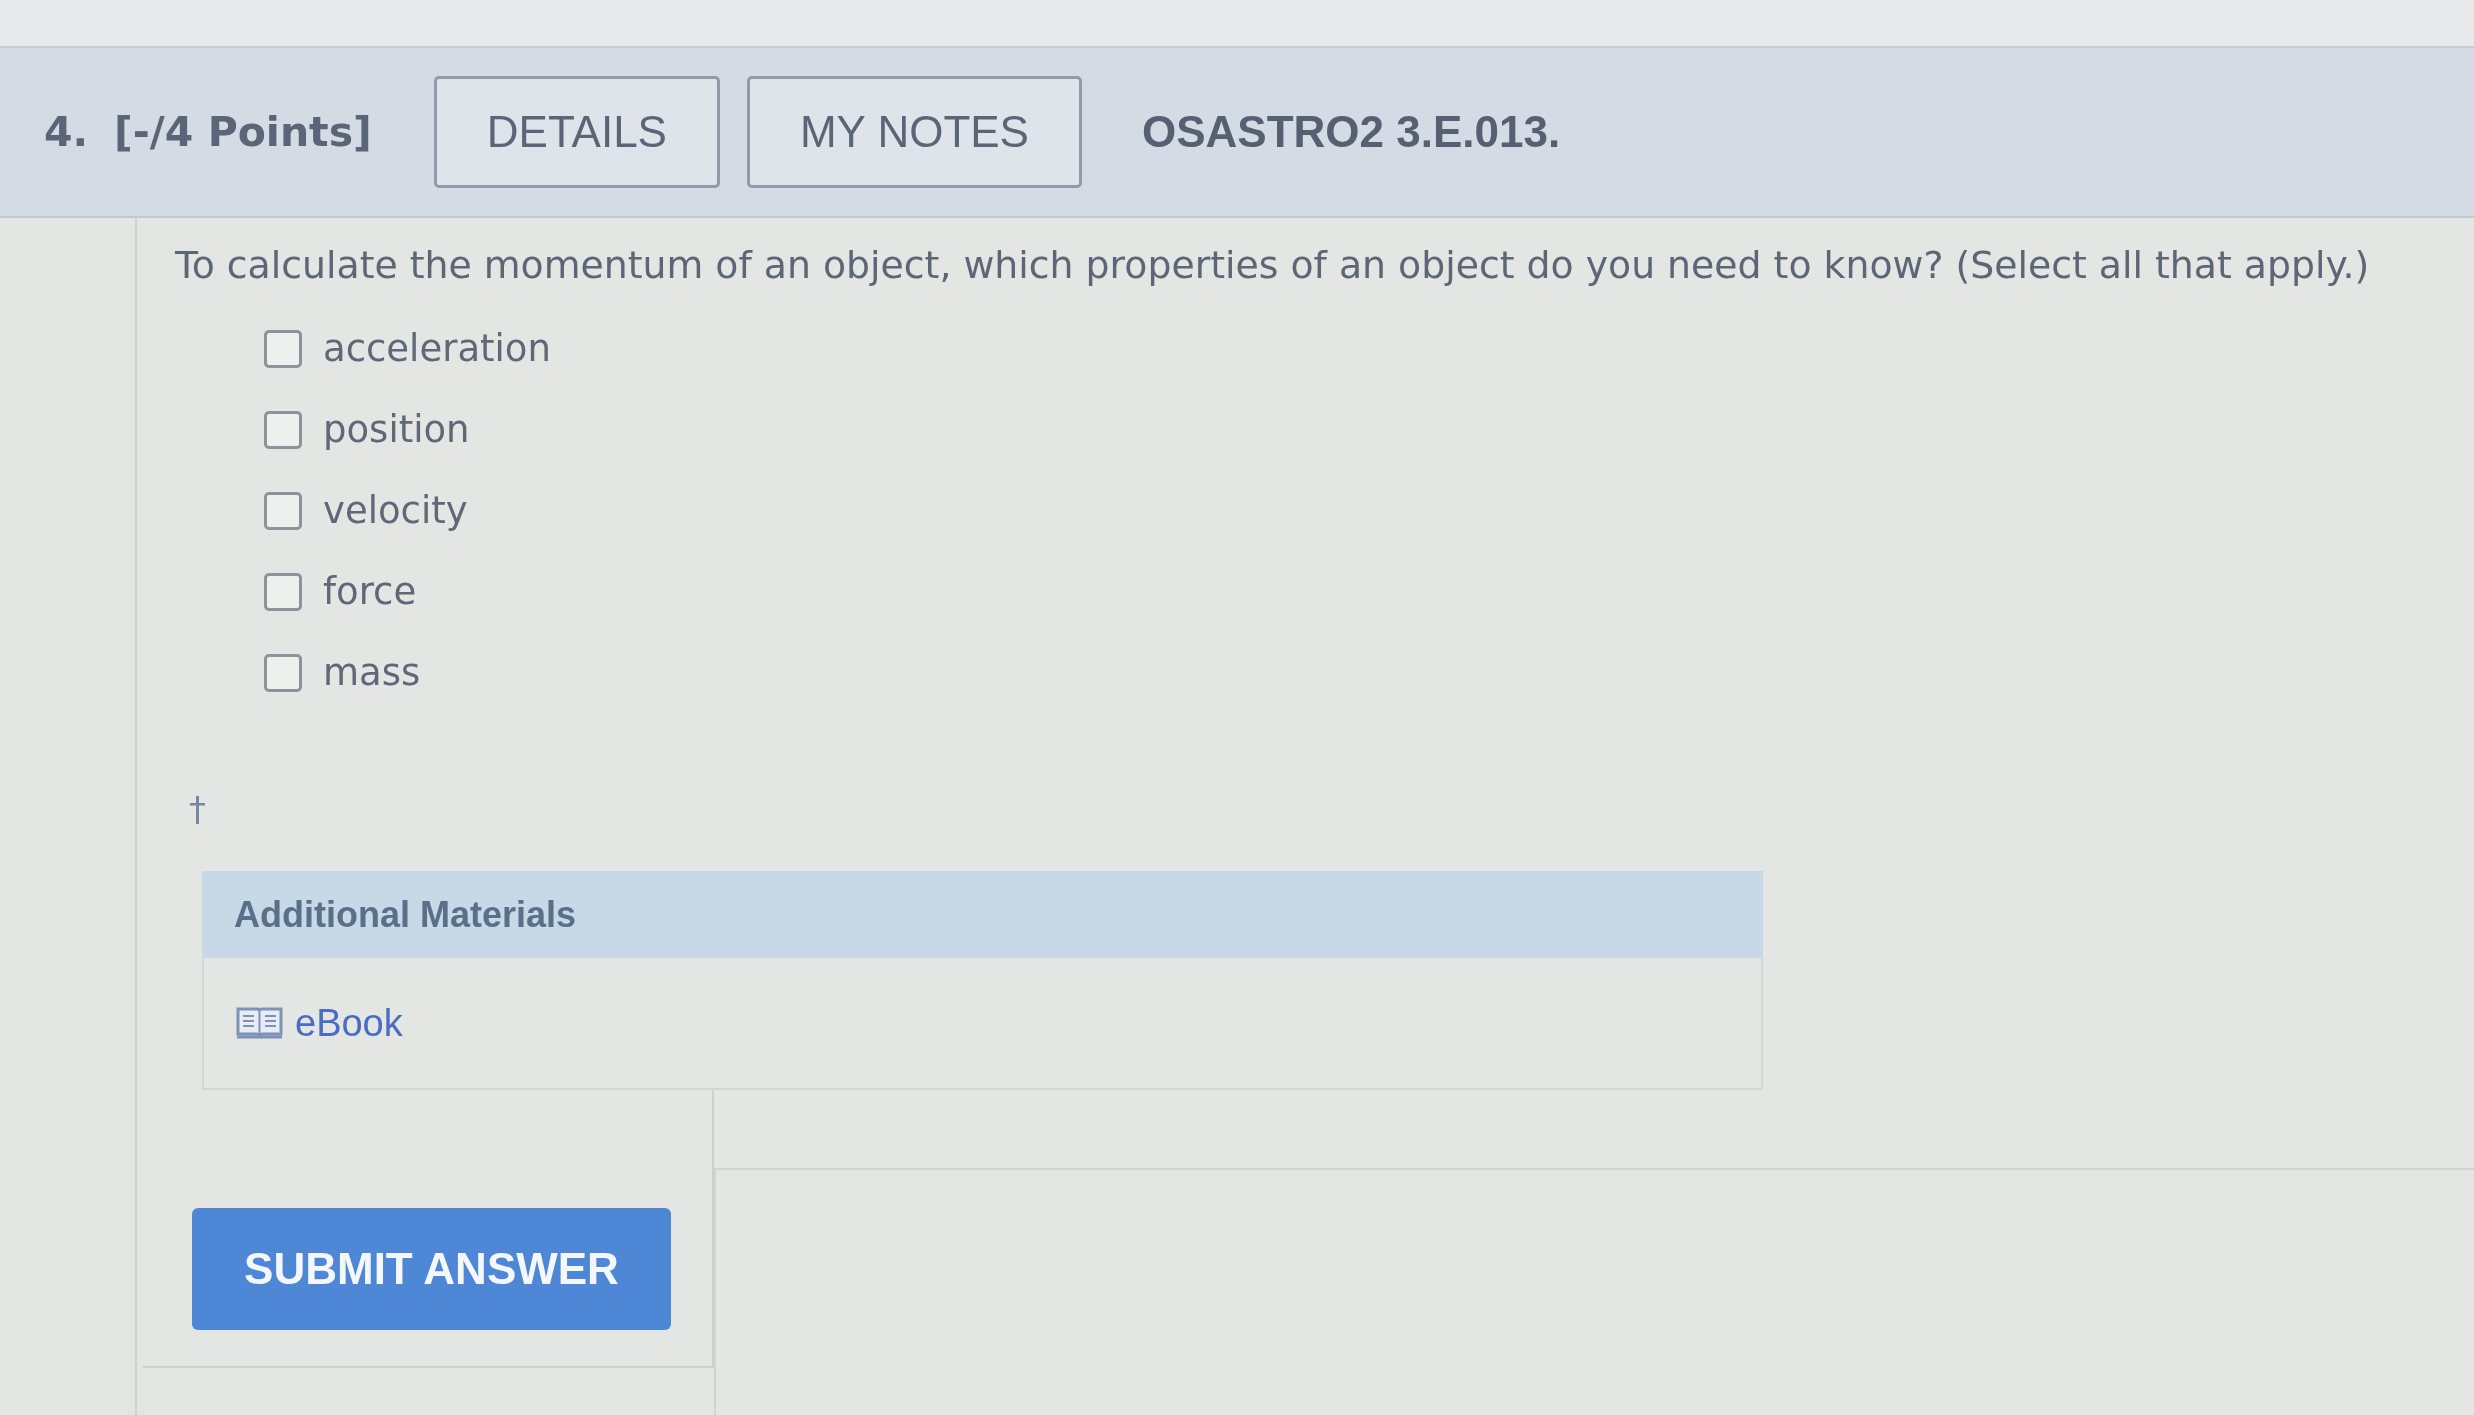 The width and height of the screenshot is (2474, 1415). I want to click on option-label: acceleration, so click(437, 348).